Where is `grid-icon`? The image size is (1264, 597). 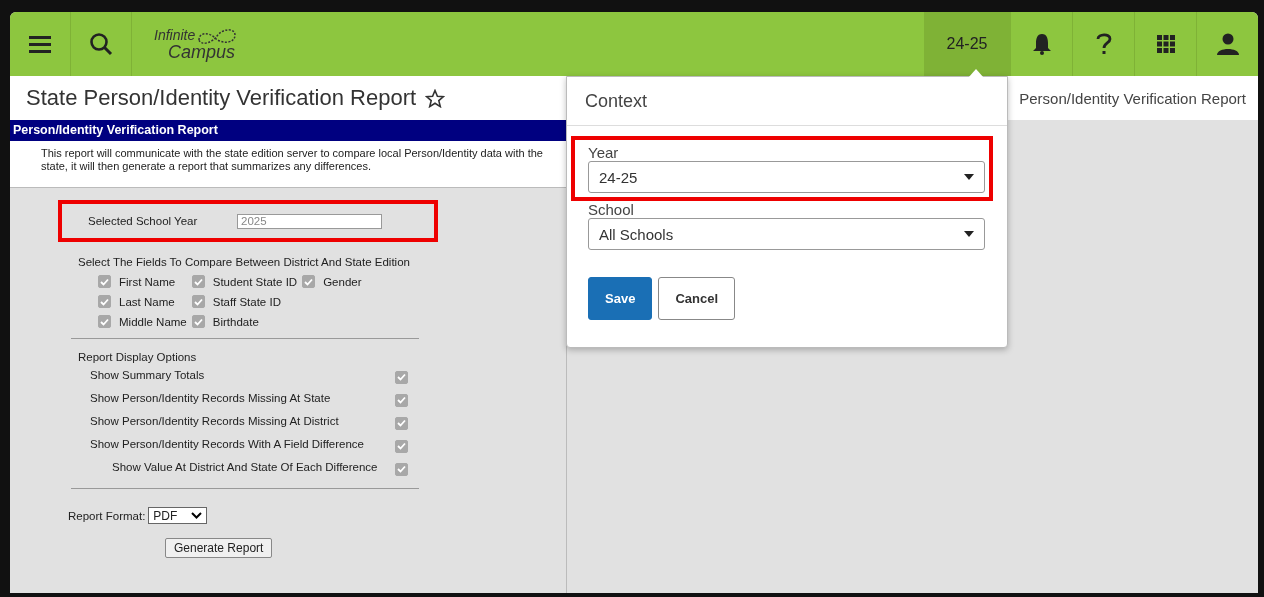 grid-icon is located at coordinates (1165, 44).